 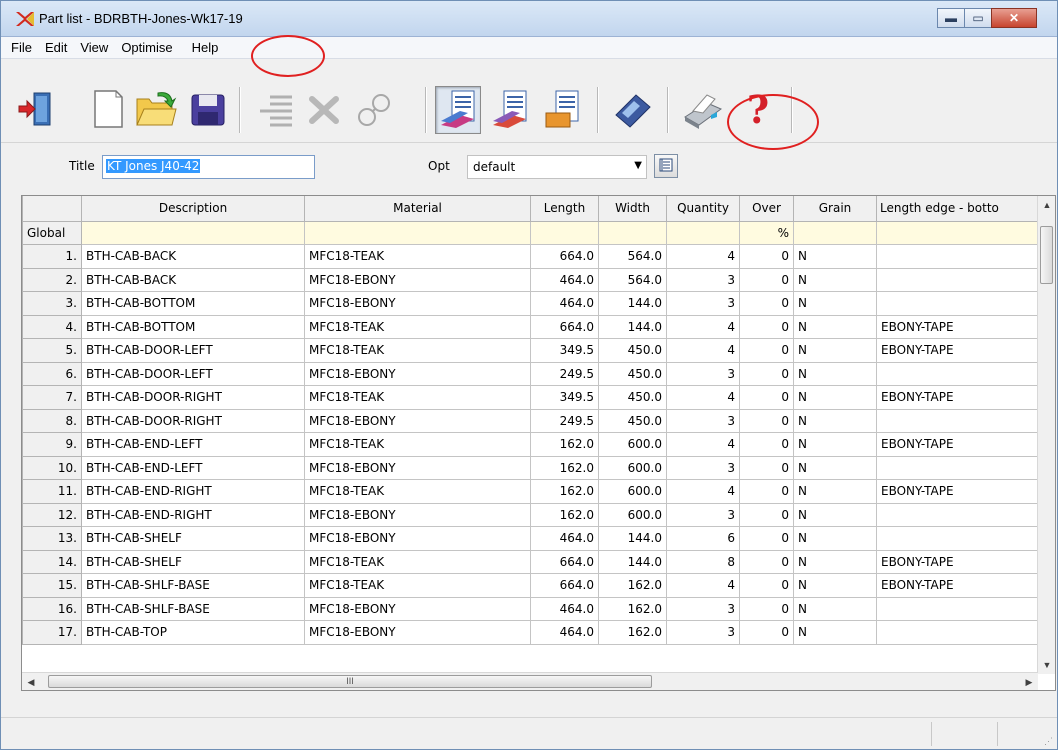 I want to click on quantity-cell: 4, so click(x=703, y=585).